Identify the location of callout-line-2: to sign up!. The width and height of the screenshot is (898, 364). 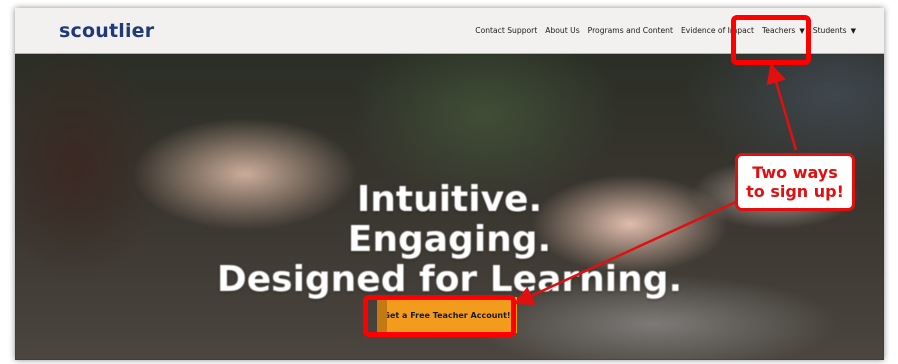
(795, 191).